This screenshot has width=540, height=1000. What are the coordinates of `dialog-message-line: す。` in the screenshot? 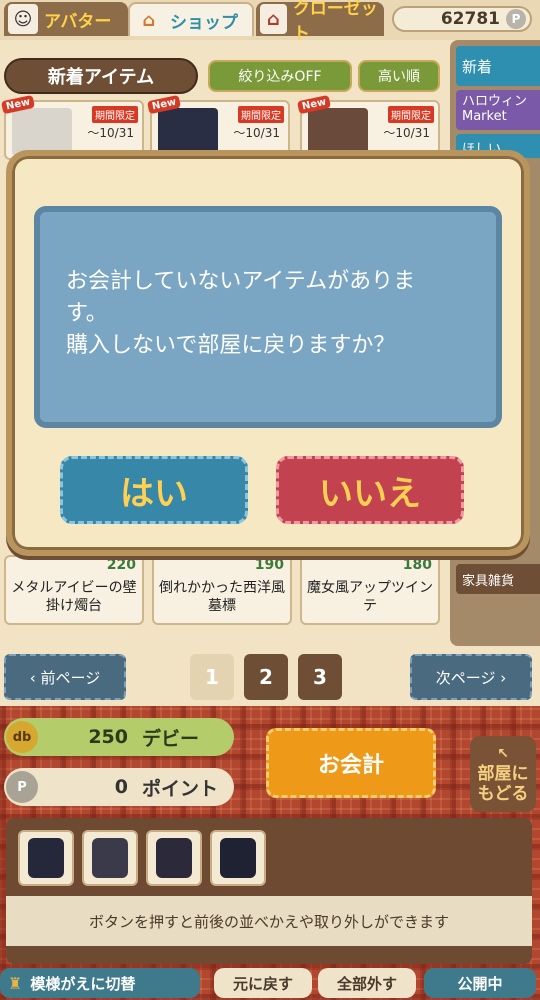 It's located at (87, 313).